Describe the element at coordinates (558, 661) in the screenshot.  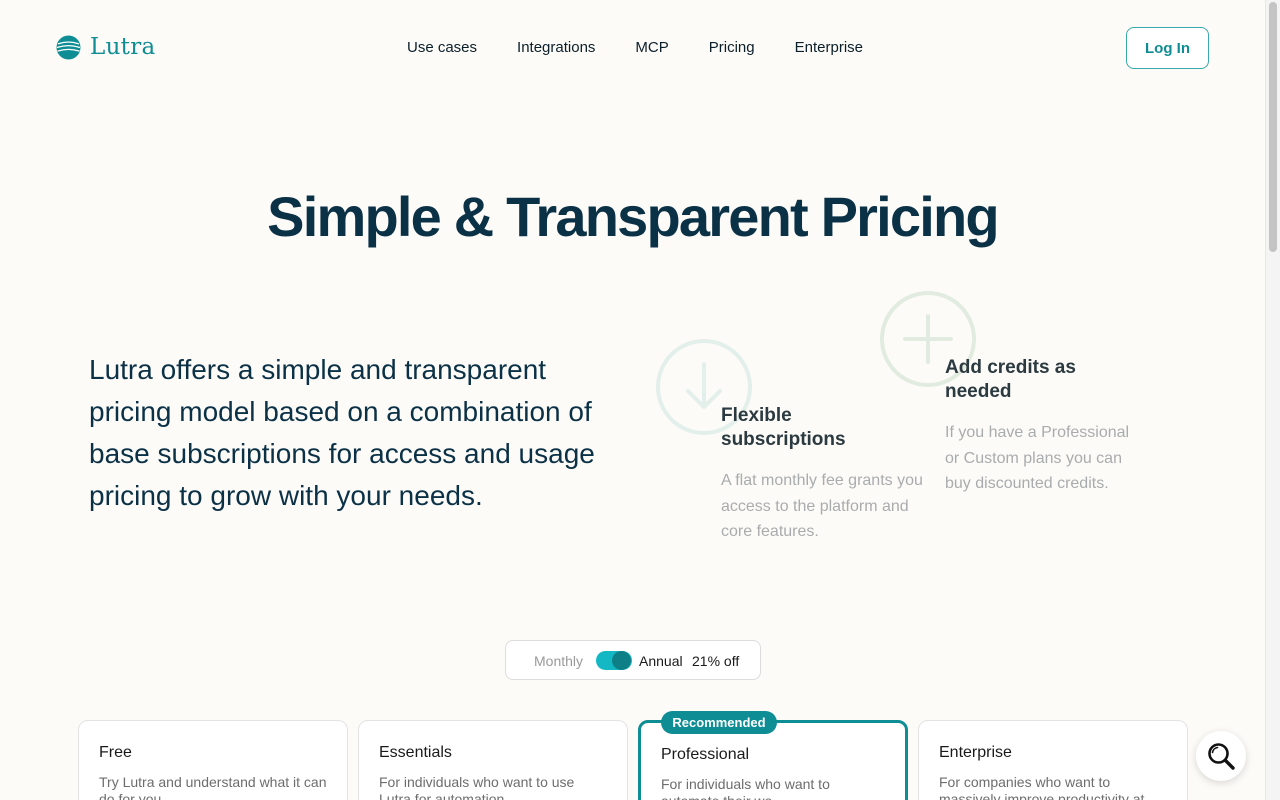
I see `monthly-option: Monthly` at that location.